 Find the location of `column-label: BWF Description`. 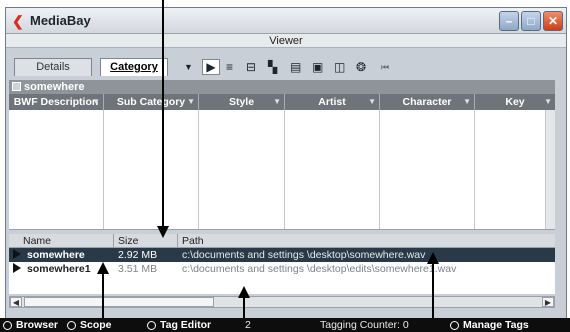

column-label: BWF Description is located at coordinates (56, 102).